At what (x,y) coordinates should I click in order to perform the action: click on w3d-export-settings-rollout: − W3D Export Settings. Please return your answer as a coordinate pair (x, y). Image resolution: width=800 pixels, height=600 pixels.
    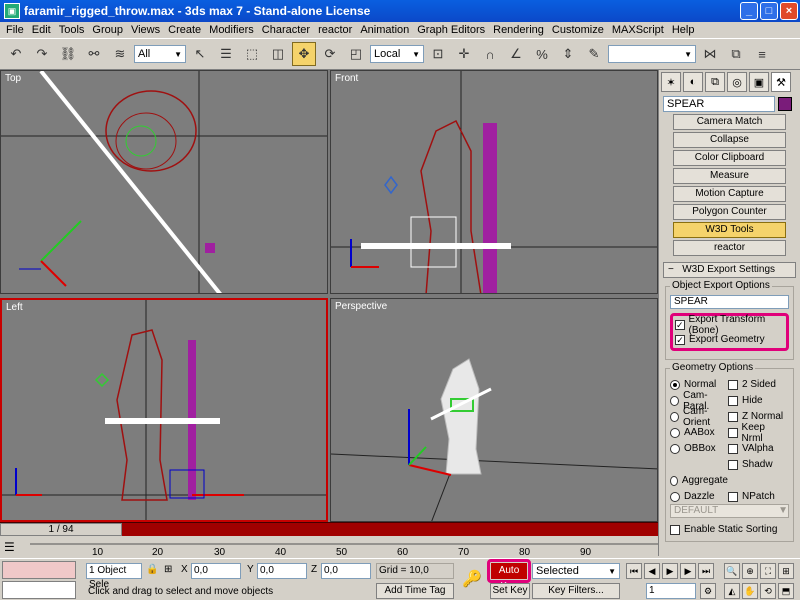
    Looking at the image, I should click on (729, 270).